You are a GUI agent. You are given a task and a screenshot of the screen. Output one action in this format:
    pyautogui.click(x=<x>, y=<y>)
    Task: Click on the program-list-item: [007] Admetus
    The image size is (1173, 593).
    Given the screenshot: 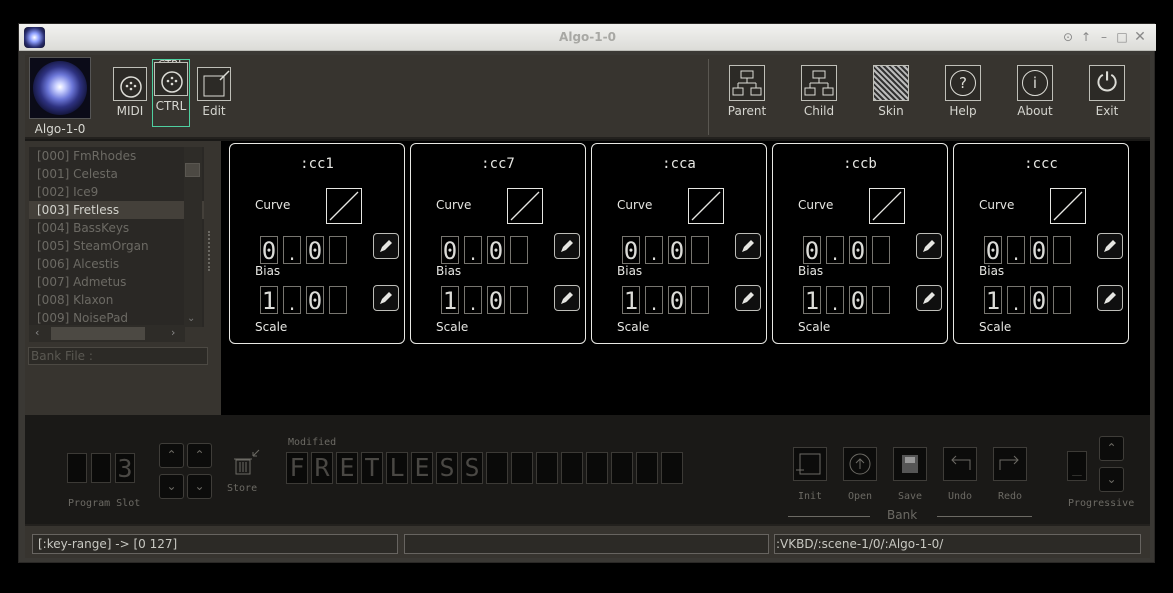 What is the action you would take?
    pyautogui.click(x=116, y=282)
    